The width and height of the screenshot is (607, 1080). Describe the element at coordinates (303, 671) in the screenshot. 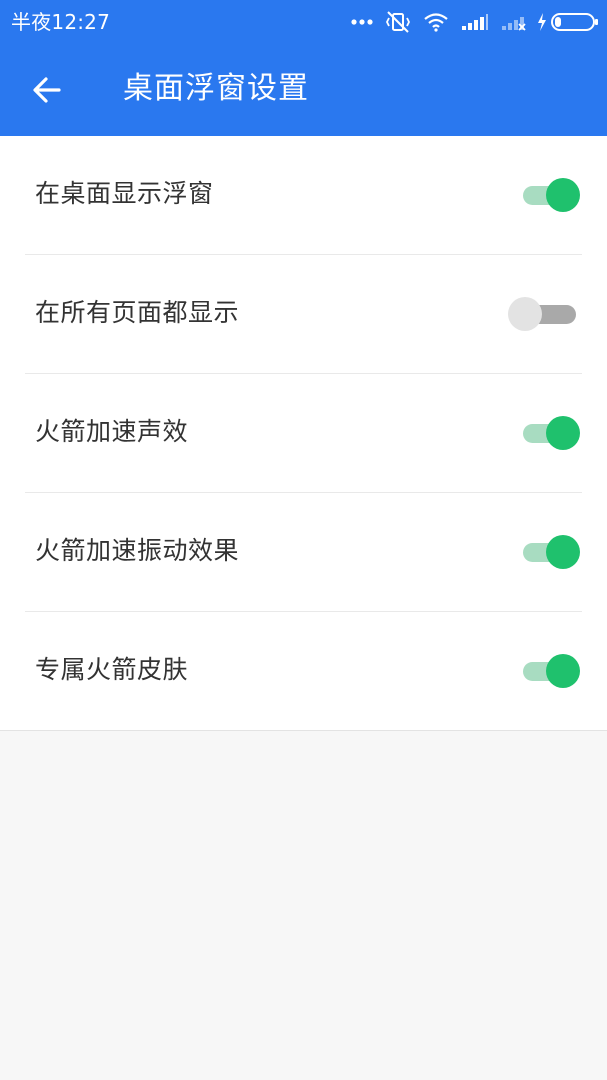

I see `setting-row-rocket-skin: 专属火箭皮肤` at that location.